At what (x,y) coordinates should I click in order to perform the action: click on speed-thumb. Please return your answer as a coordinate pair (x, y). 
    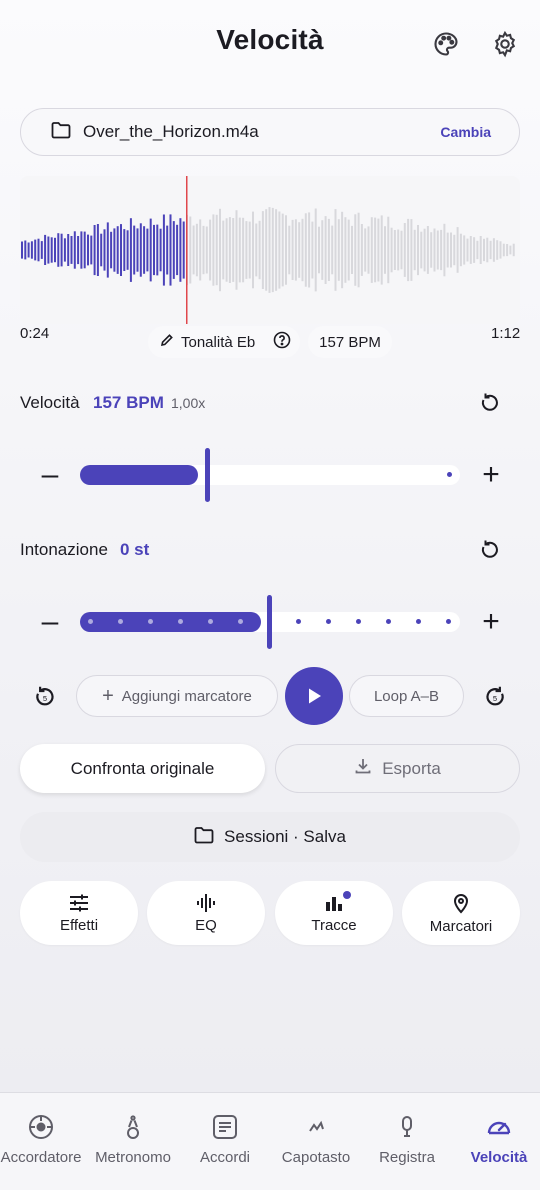
    Looking at the image, I should click on (207, 475).